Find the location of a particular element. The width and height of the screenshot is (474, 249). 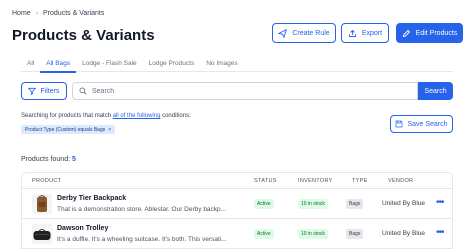

filters-label: Filters is located at coordinates (50, 91).